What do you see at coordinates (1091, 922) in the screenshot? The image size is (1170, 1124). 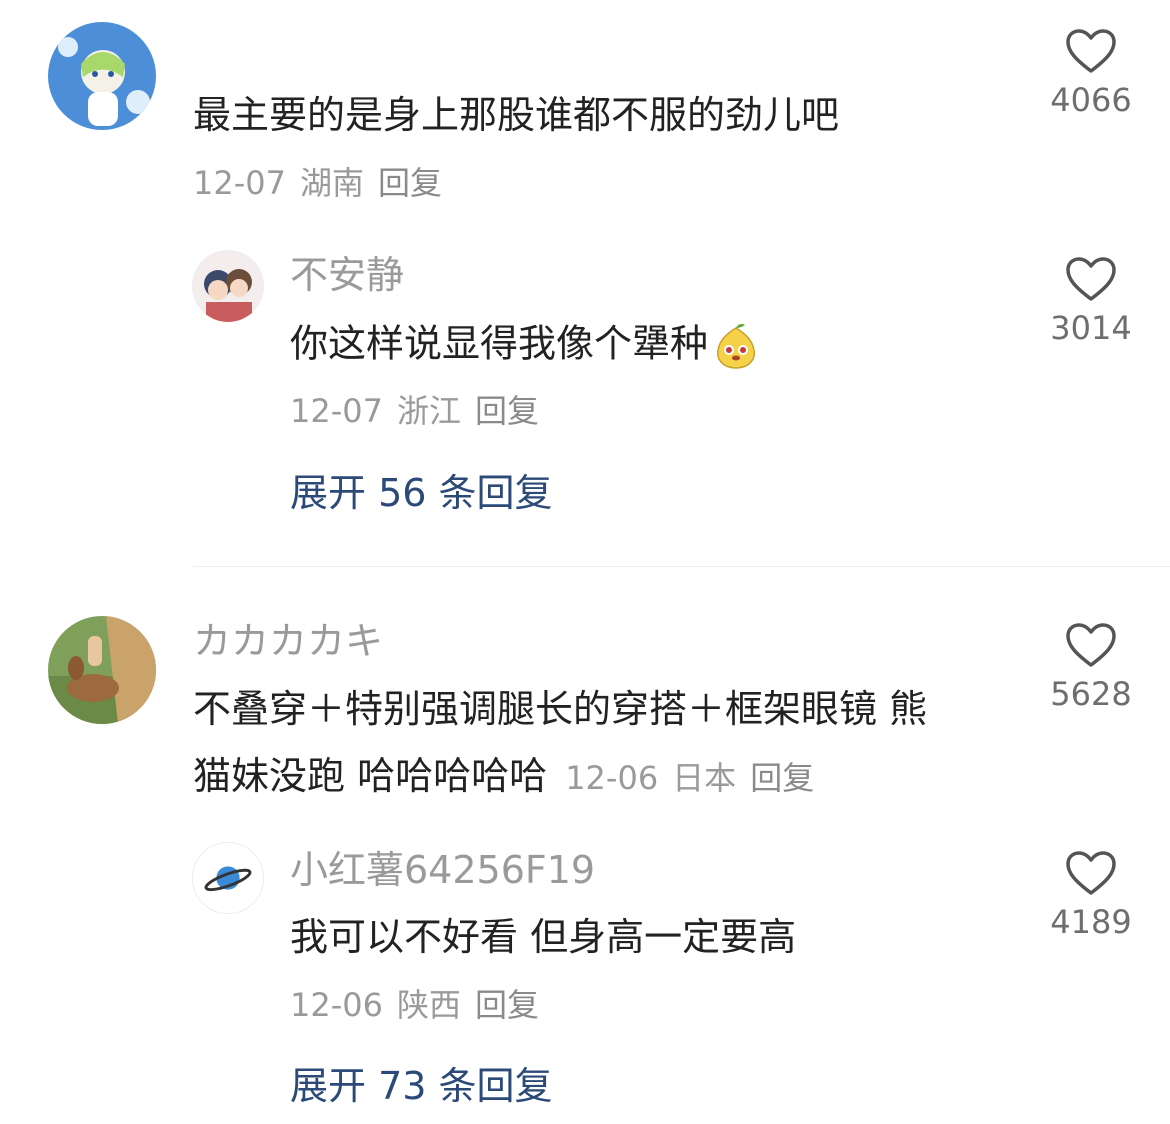 I see `like-count: 4189` at bounding box center [1091, 922].